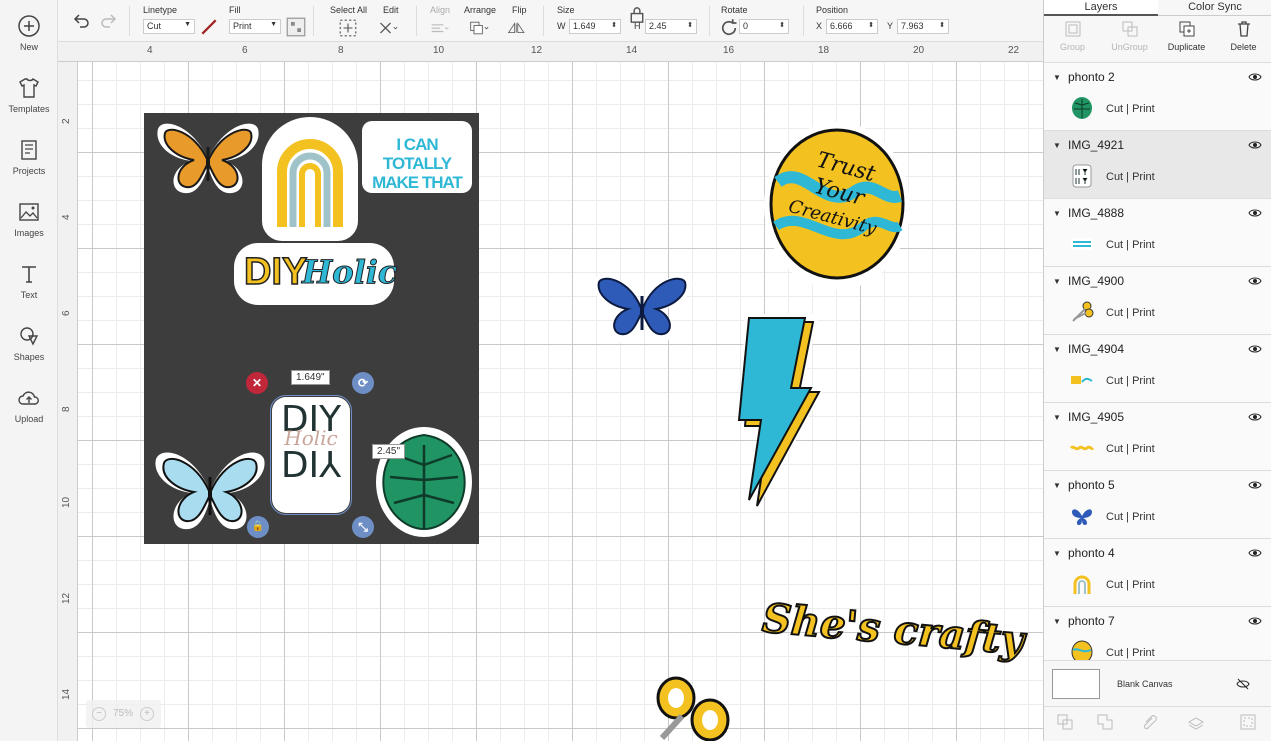 Image resolution: width=1271 pixels, height=741 pixels. Describe the element at coordinates (29, 212) in the screenshot. I see `image-icon` at that location.